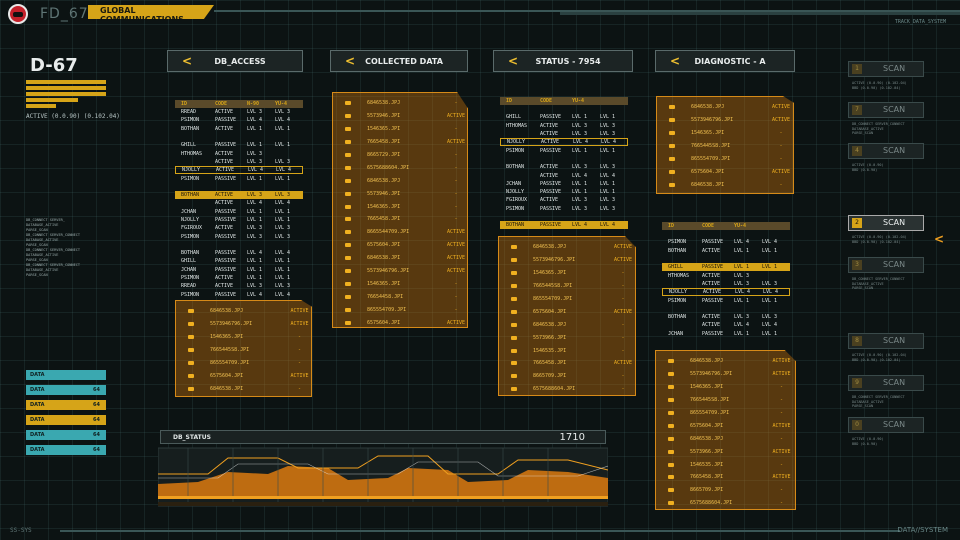  Describe the element at coordinates (886, 69) in the screenshot. I see `scan-button-1: 1 SCAN` at that location.